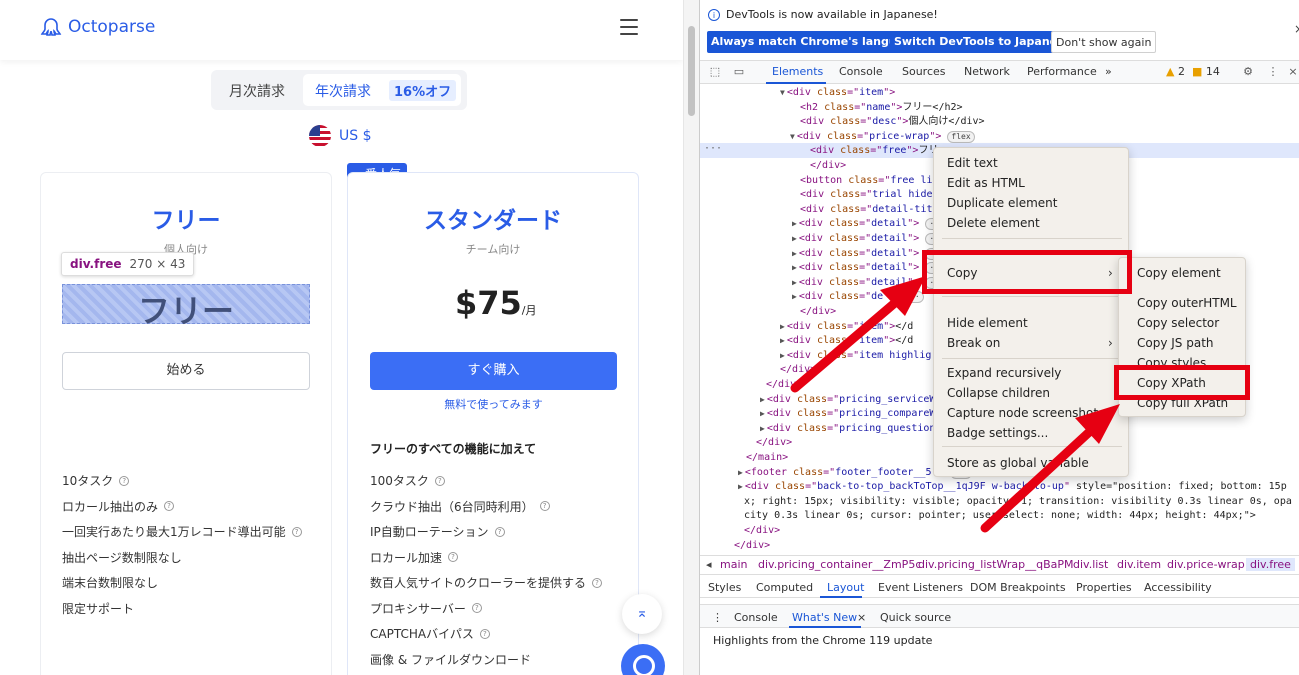  I want to click on tab-elements: Elements, so click(797, 71).